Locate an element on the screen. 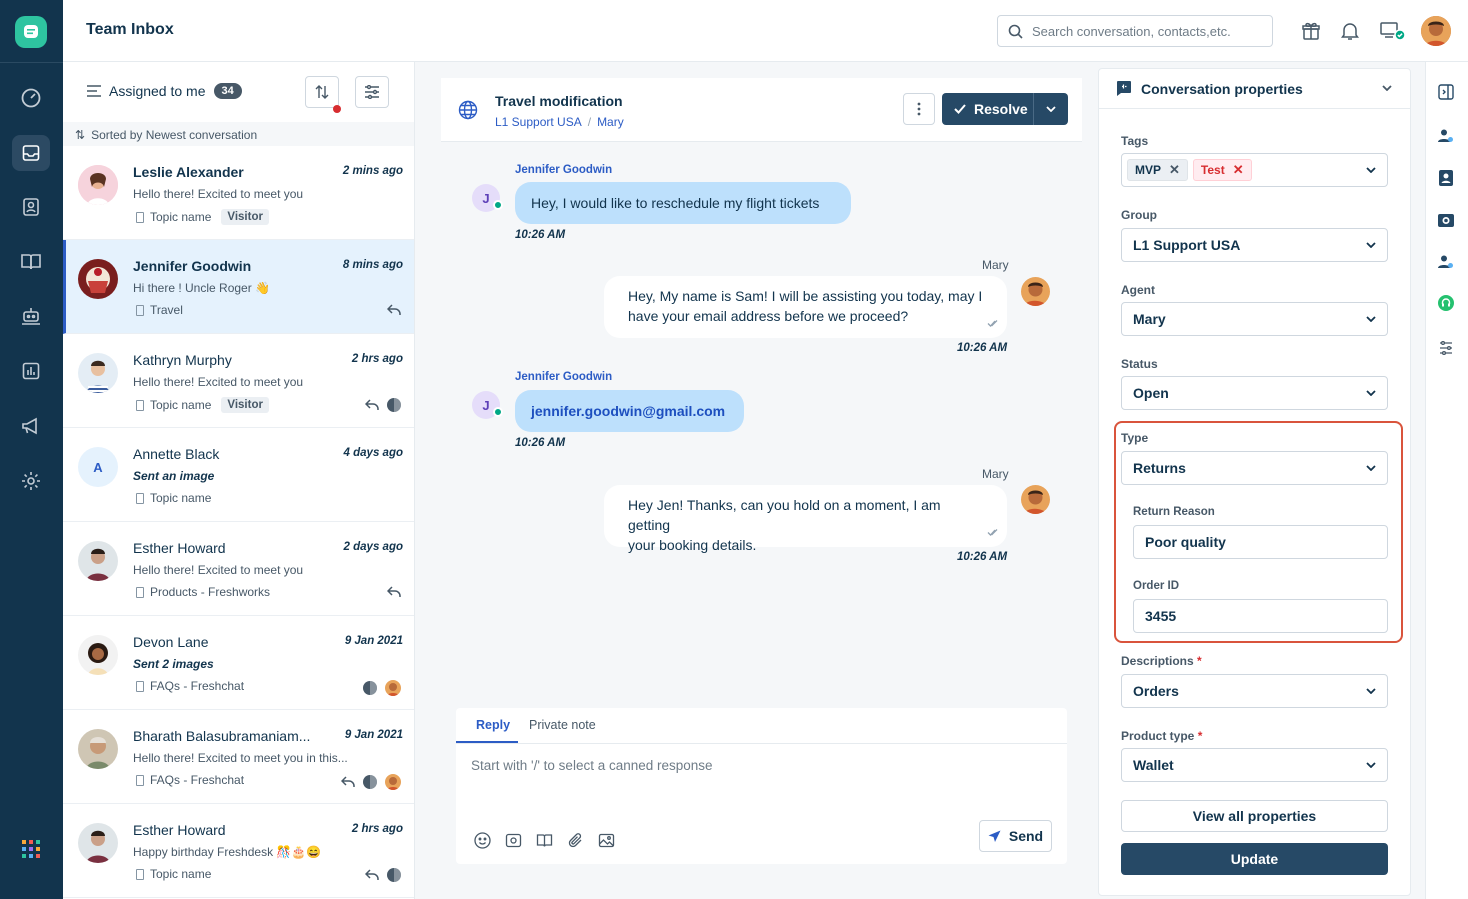 The width and height of the screenshot is (1468, 899). product-type-select: Wallet is located at coordinates (1254, 765).